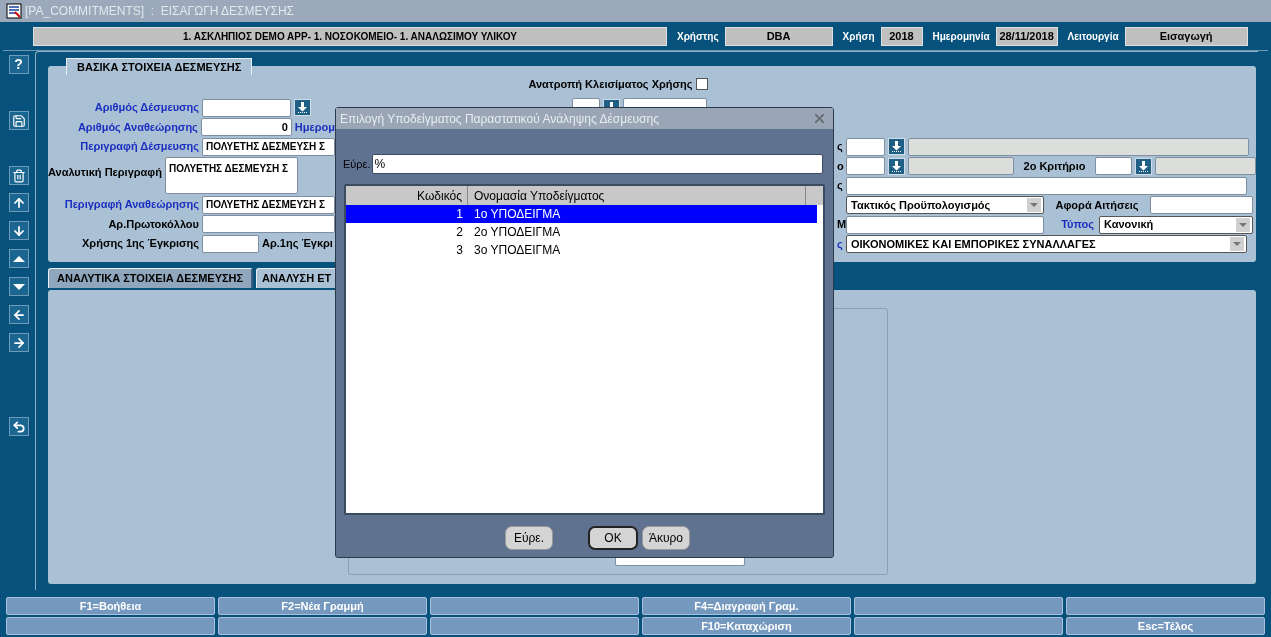 The image size is (1271, 637). I want to click on field-label: Μ, so click(842, 225).